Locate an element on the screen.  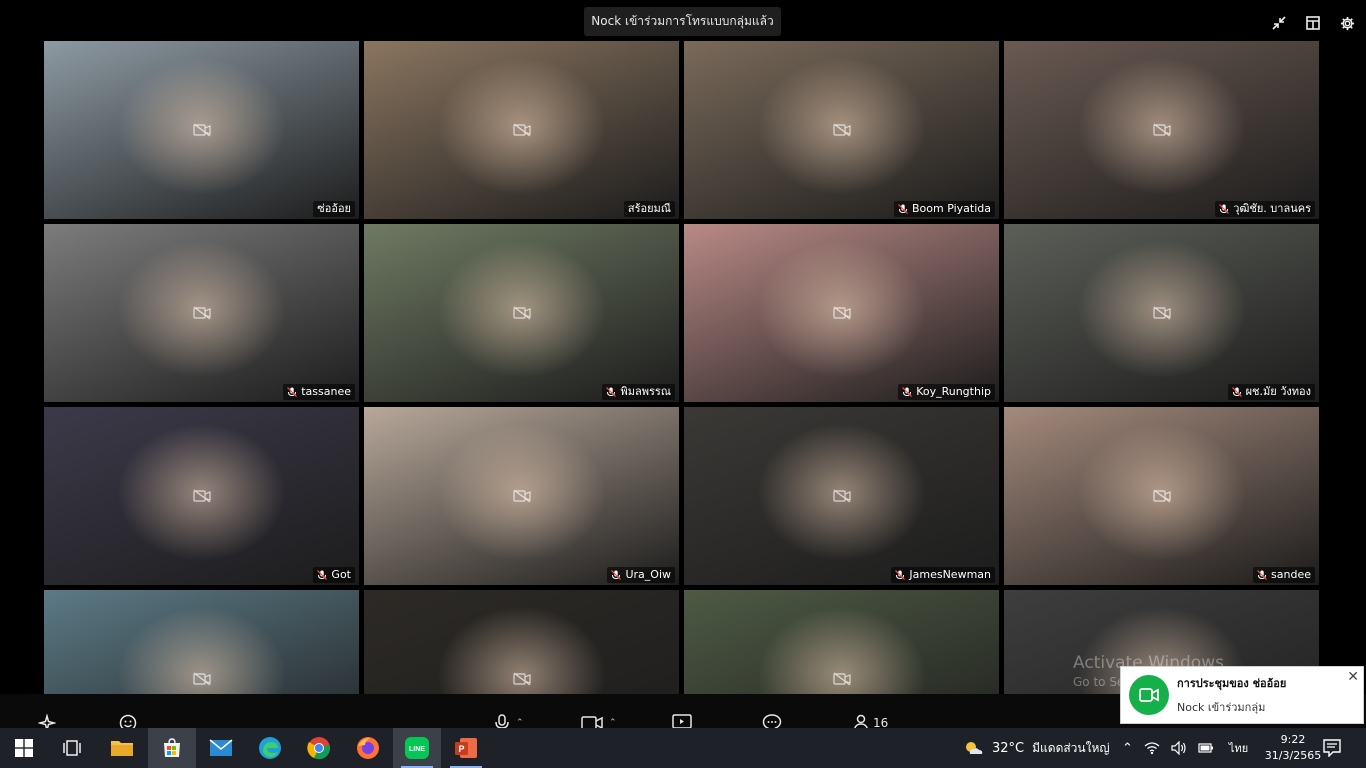
top-controls is located at coordinates (1313, 23).